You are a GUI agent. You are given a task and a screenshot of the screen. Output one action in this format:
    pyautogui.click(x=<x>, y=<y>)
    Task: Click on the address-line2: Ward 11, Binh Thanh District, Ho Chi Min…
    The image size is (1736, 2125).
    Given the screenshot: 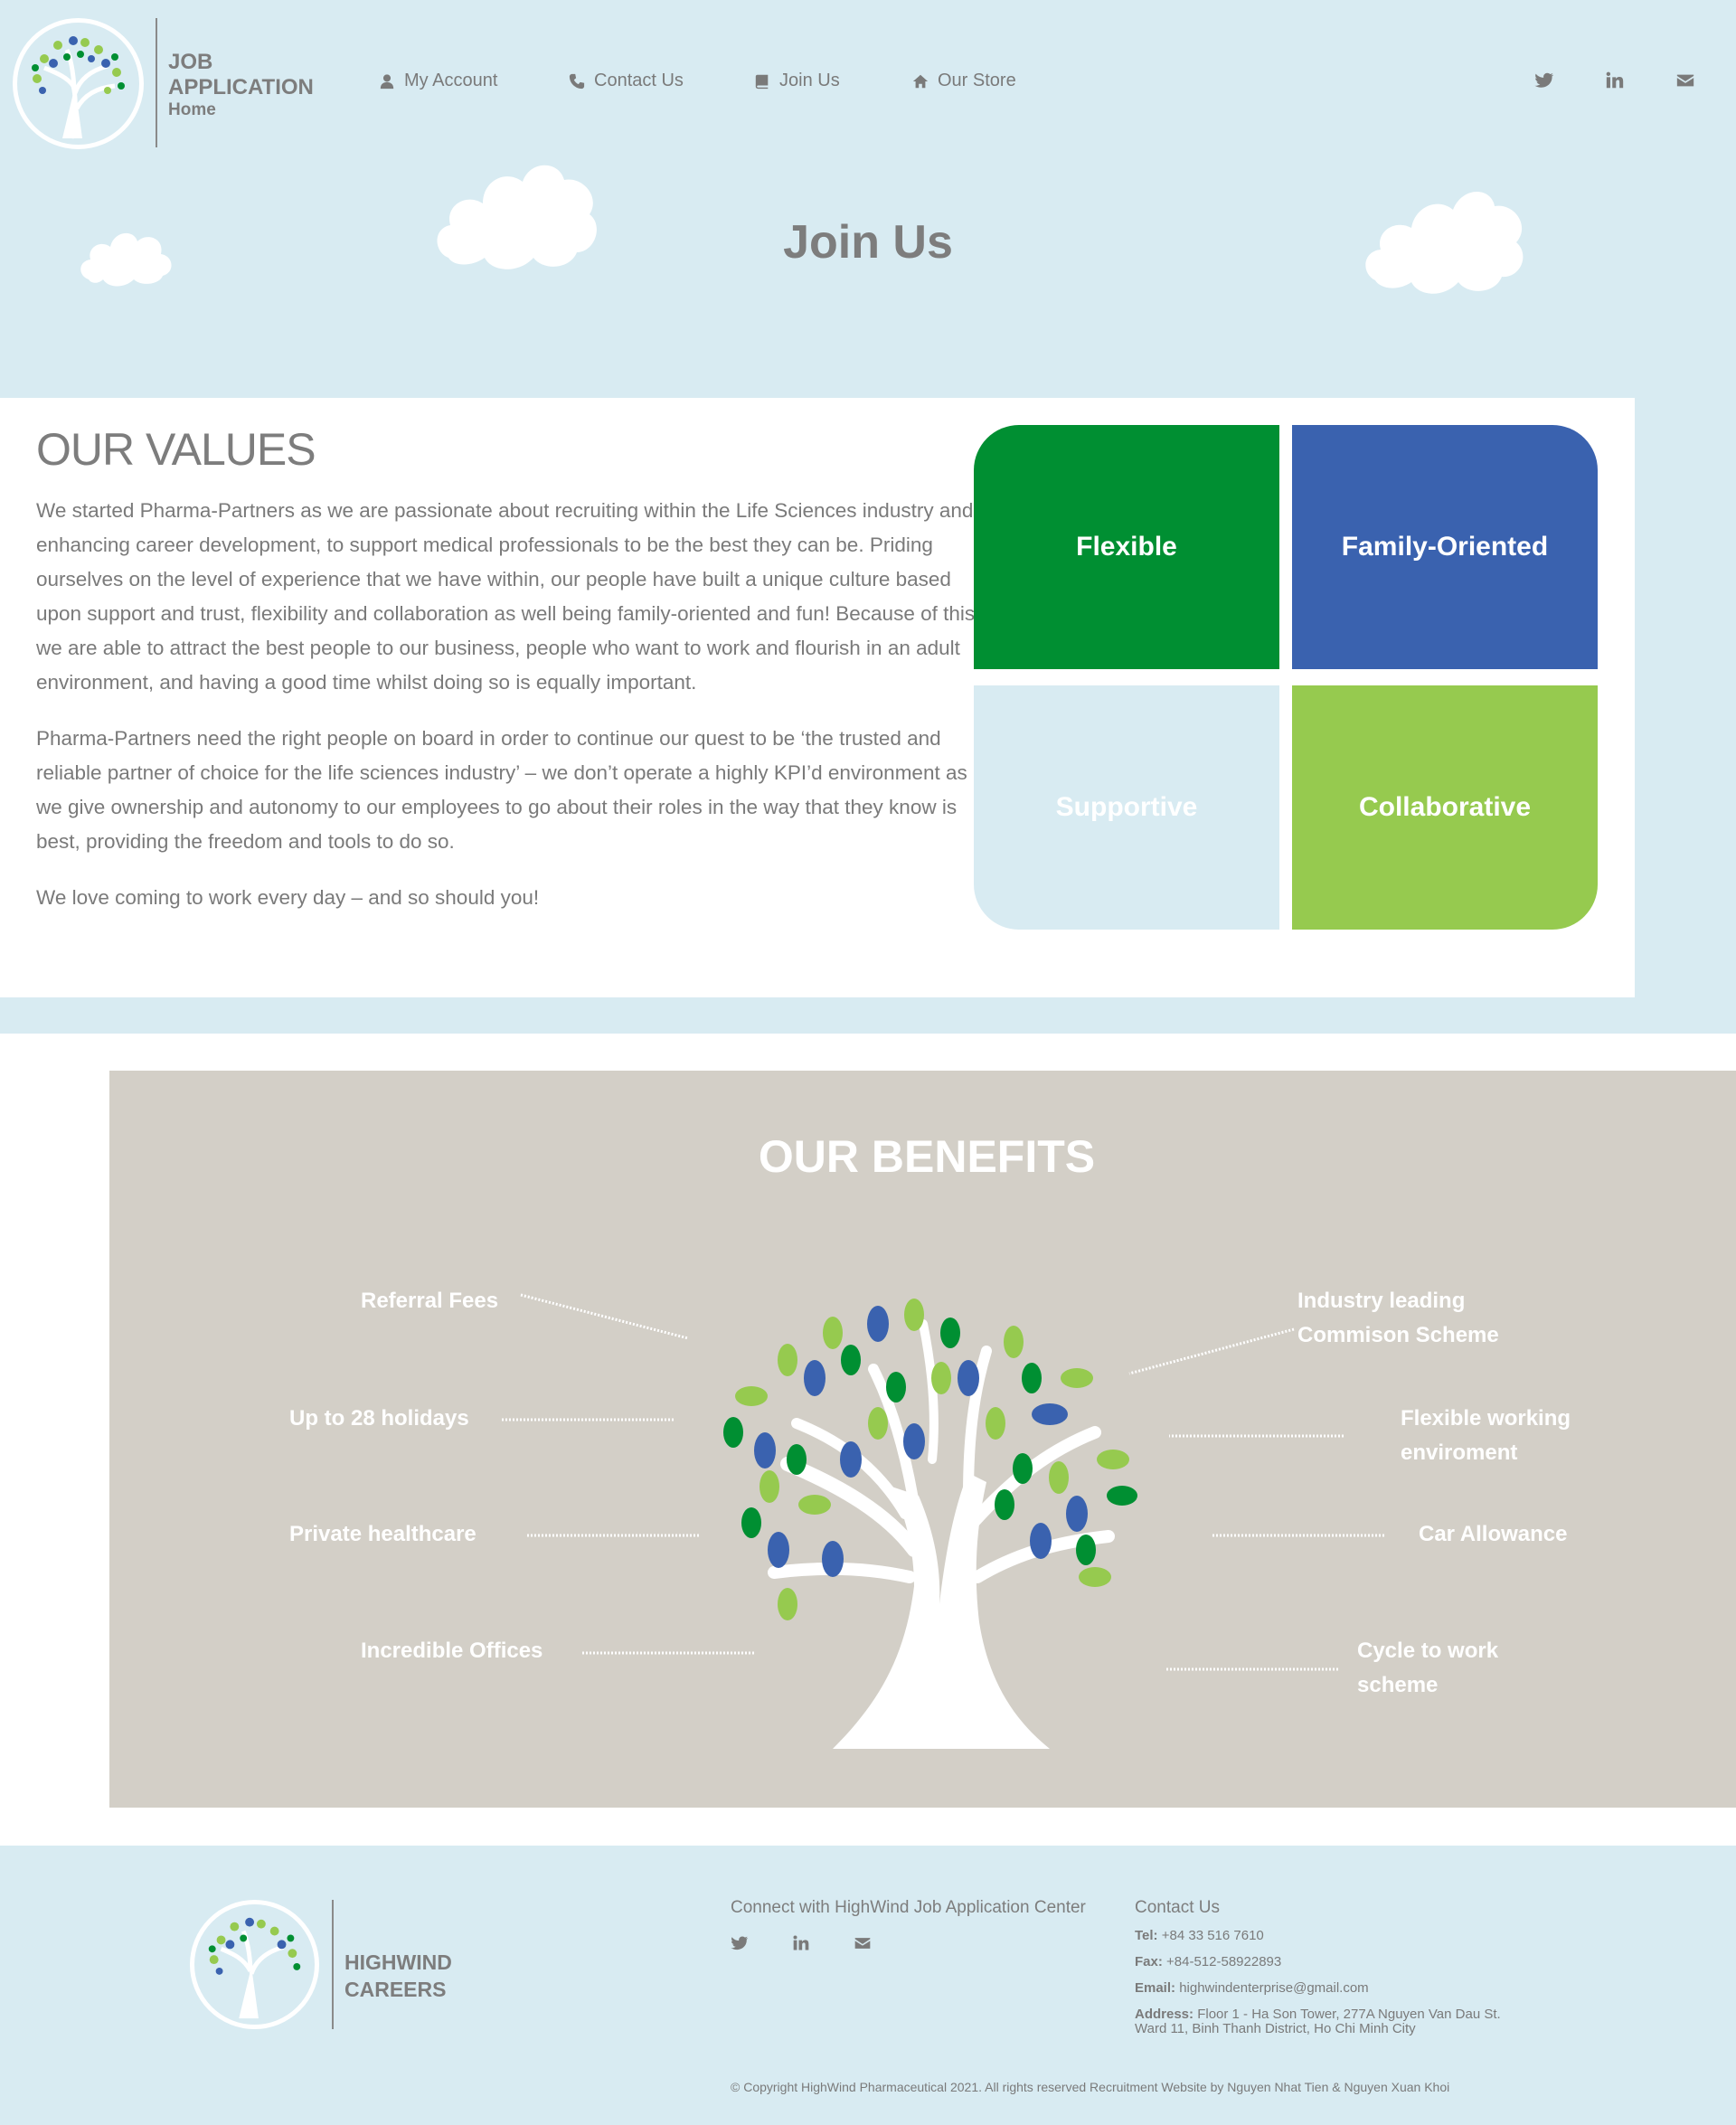 What is the action you would take?
    pyautogui.click(x=1276, y=2029)
    